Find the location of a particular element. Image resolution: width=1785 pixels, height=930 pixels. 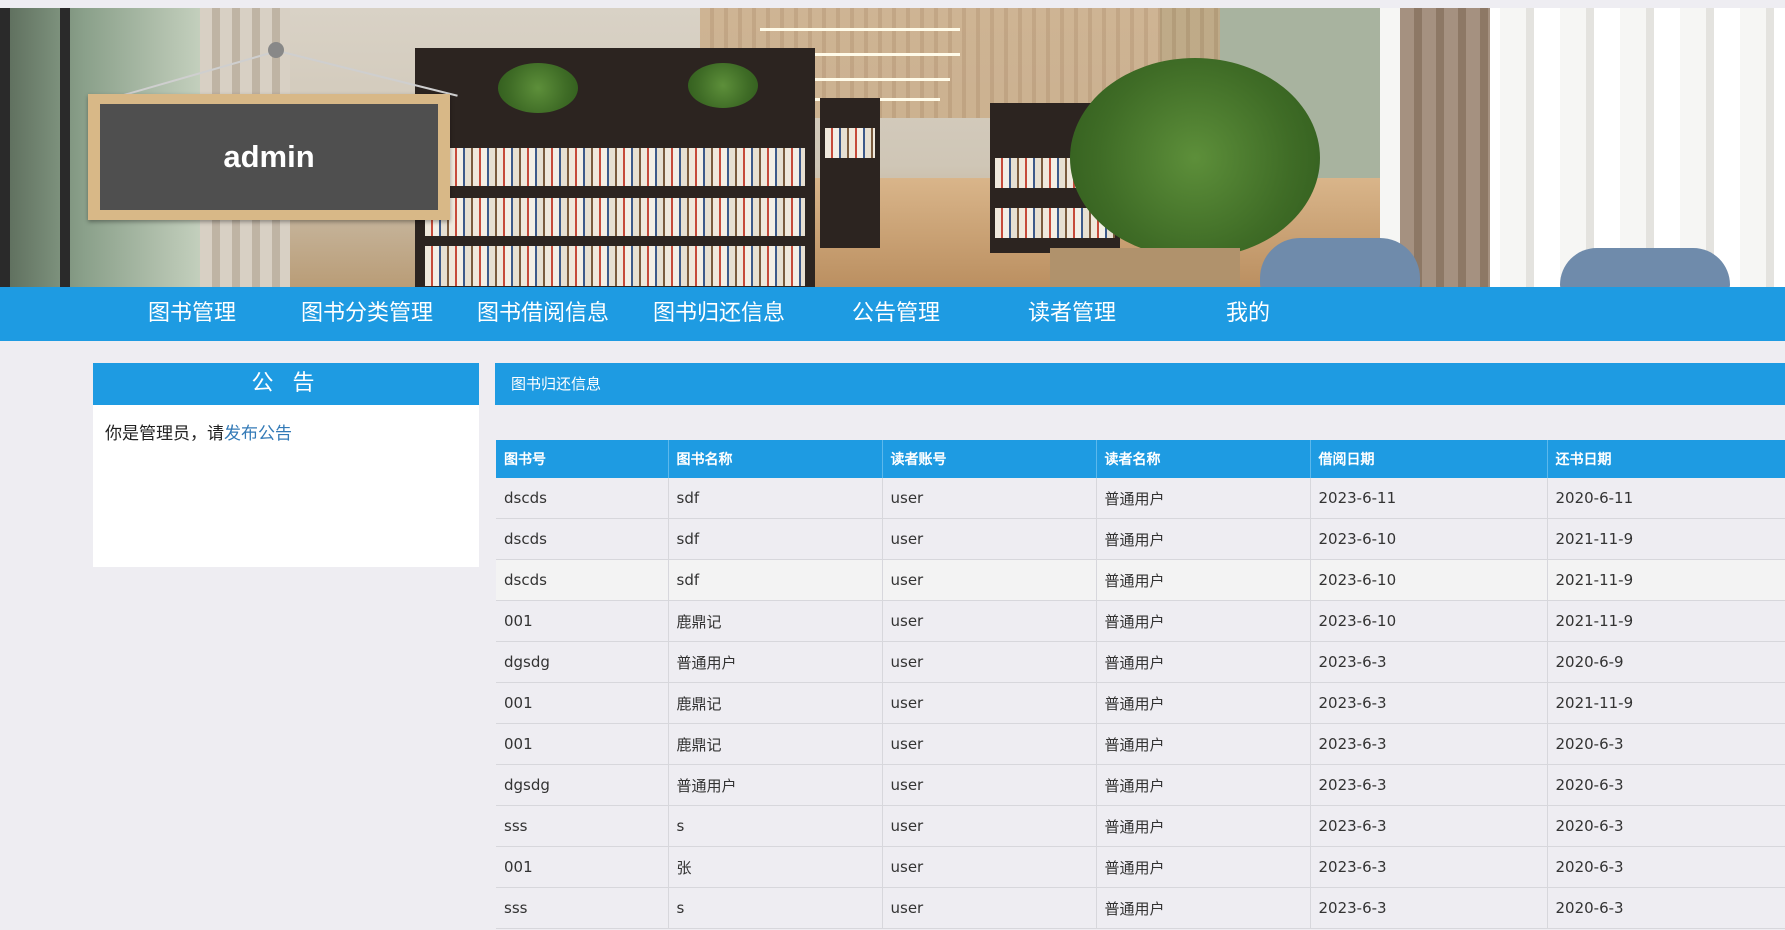

cell-book-name: 张 is located at coordinates (775, 867).